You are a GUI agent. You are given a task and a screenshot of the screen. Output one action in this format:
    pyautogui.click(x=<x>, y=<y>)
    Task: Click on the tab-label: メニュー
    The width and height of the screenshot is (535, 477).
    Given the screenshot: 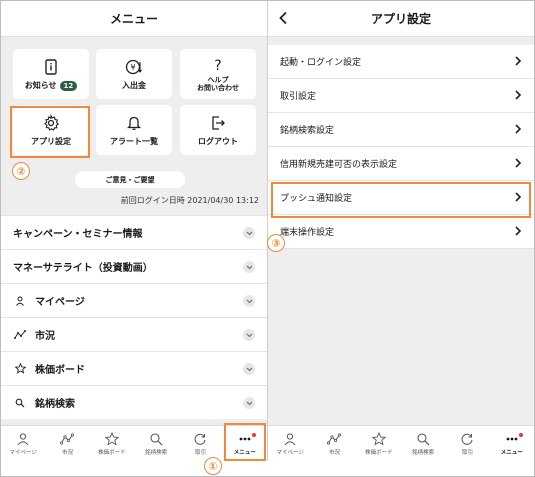 What is the action you would take?
    pyautogui.click(x=511, y=452)
    